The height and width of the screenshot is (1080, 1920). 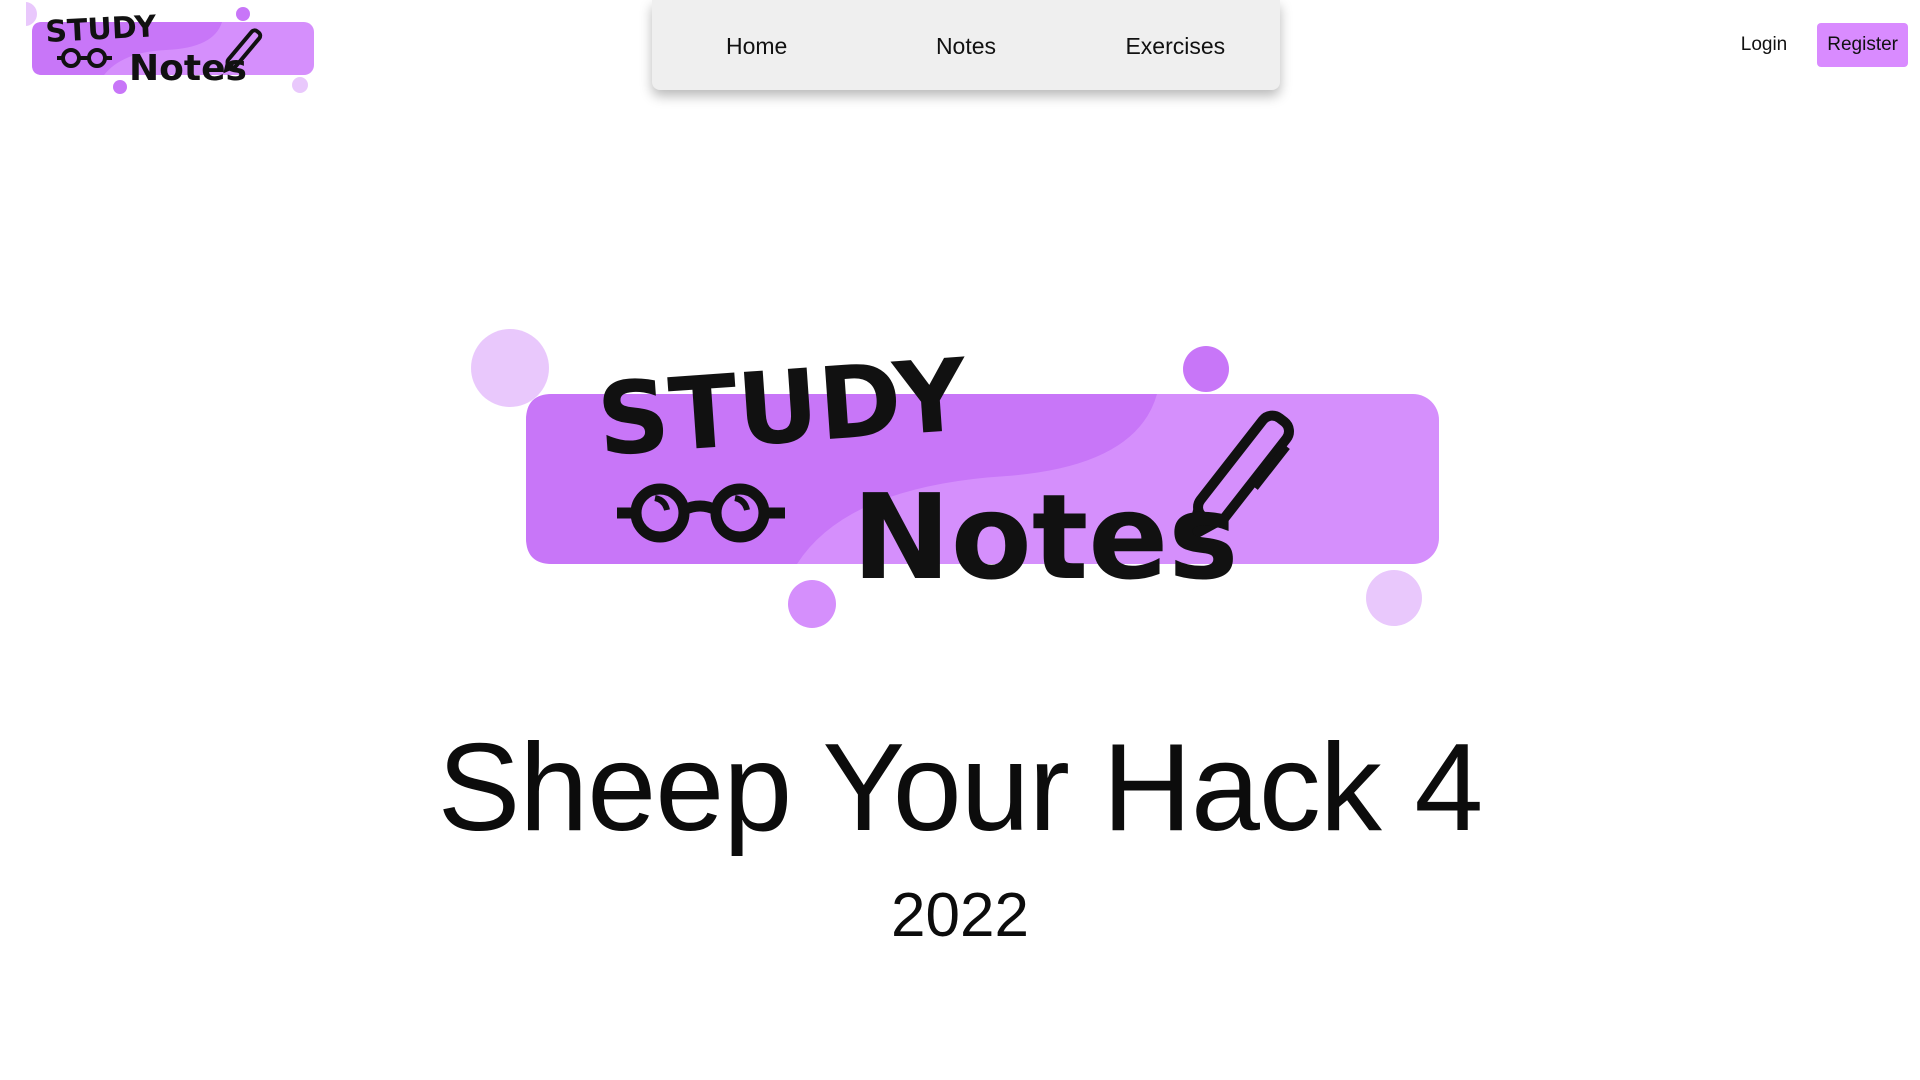 I want to click on study-notes-logo-small: STUDY Notes, so click(x=170, y=48).